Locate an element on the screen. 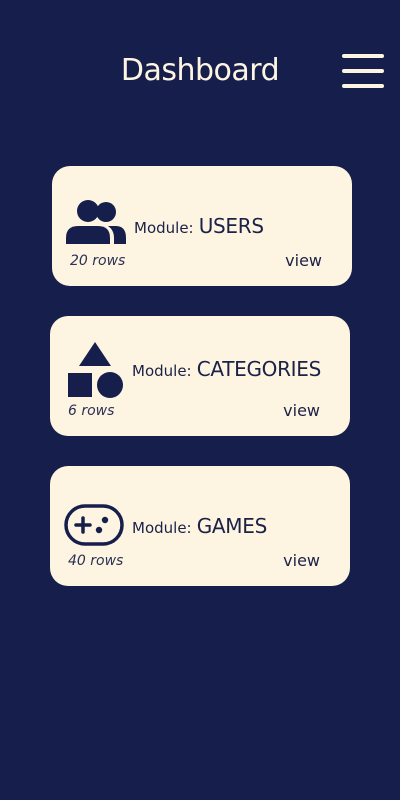 The image size is (400, 800). module-card-games: Module: GAMES 40 rows view is located at coordinates (200, 526).